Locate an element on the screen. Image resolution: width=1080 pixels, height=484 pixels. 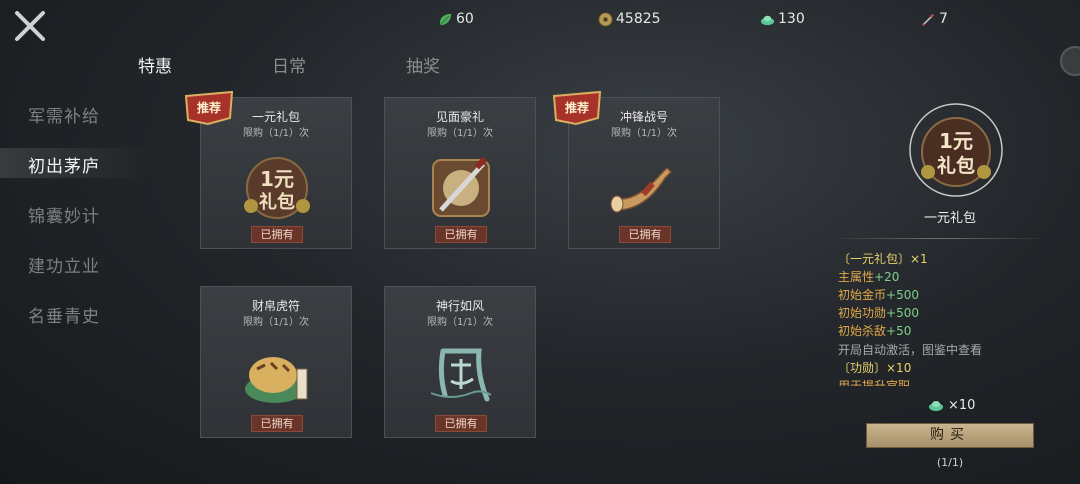
coin-icon is located at coordinates (605, 19).